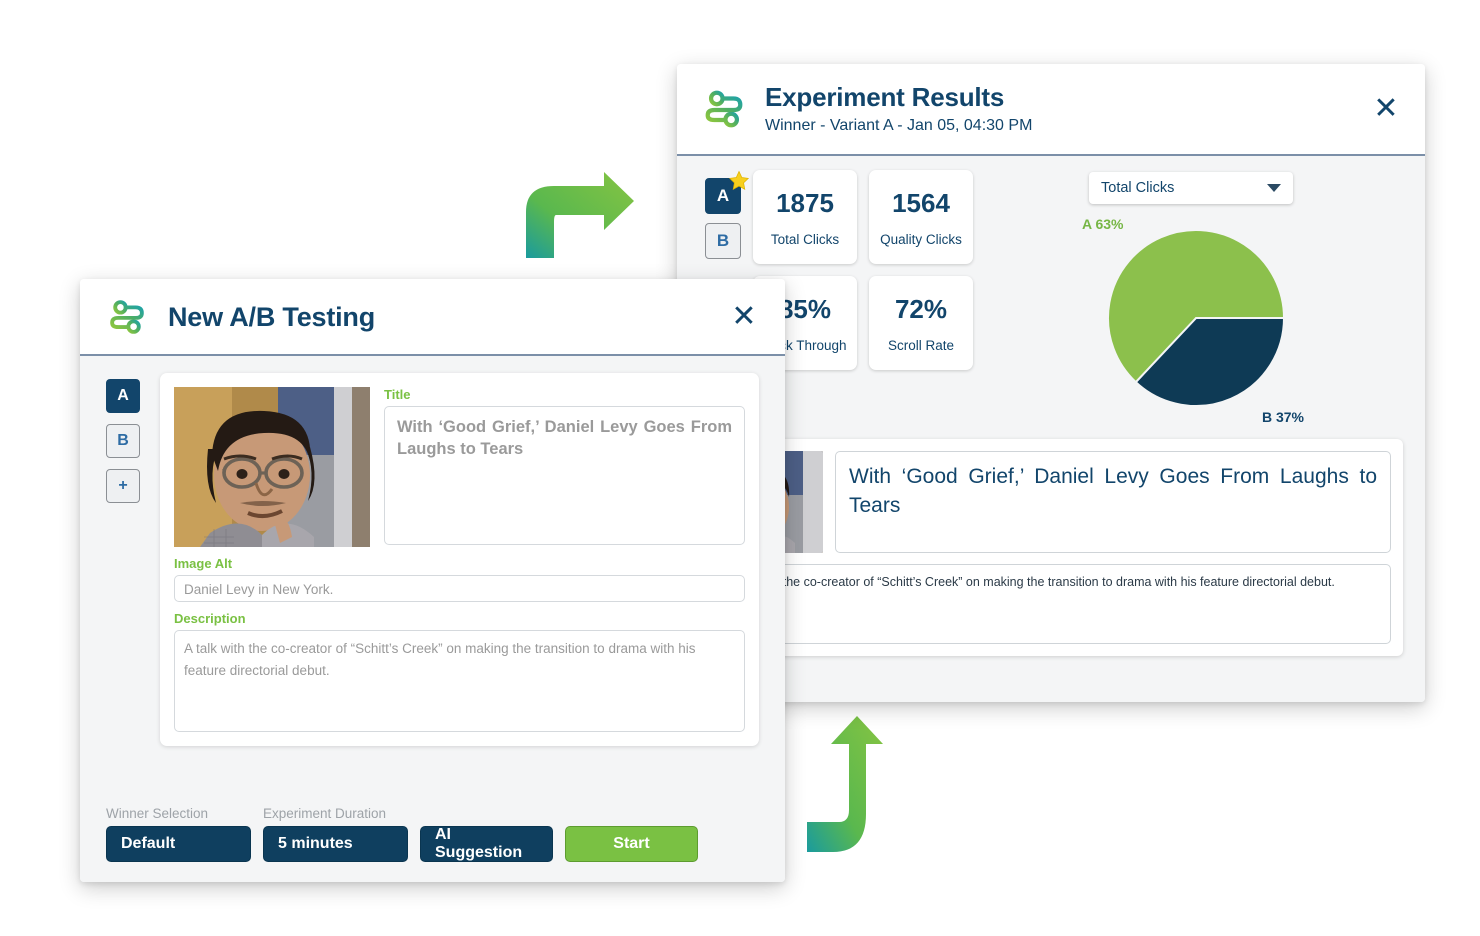 The width and height of the screenshot is (1480, 936). Describe the element at coordinates (1103, 224) in the screenshot. I see `pie-label-a: A 63%` at that location.